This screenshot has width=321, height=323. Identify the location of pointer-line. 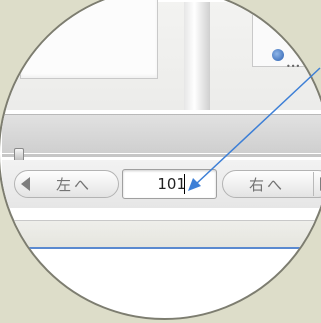
(258, 126).